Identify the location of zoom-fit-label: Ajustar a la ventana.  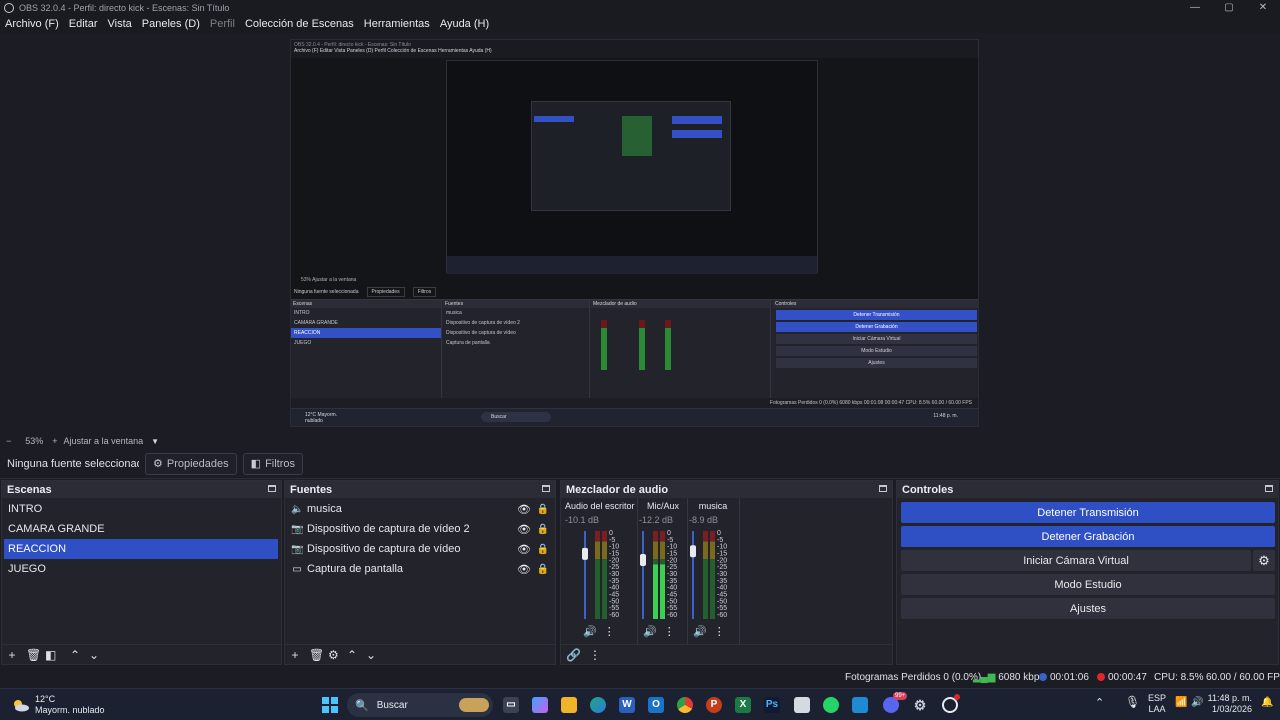
(104, 441).